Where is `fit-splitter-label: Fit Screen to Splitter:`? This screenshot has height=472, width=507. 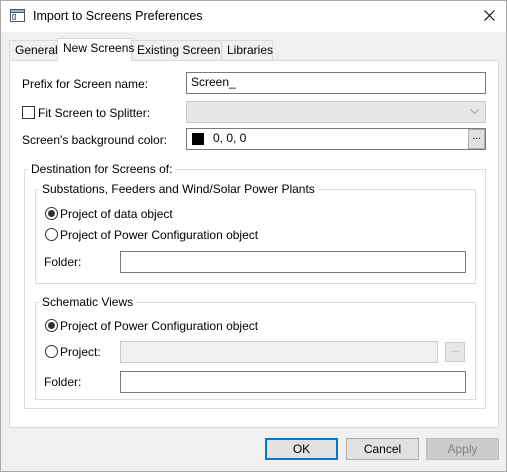
fit-splitter-label: Fit Screen to Splitter: is located at coordinates (94, 113).